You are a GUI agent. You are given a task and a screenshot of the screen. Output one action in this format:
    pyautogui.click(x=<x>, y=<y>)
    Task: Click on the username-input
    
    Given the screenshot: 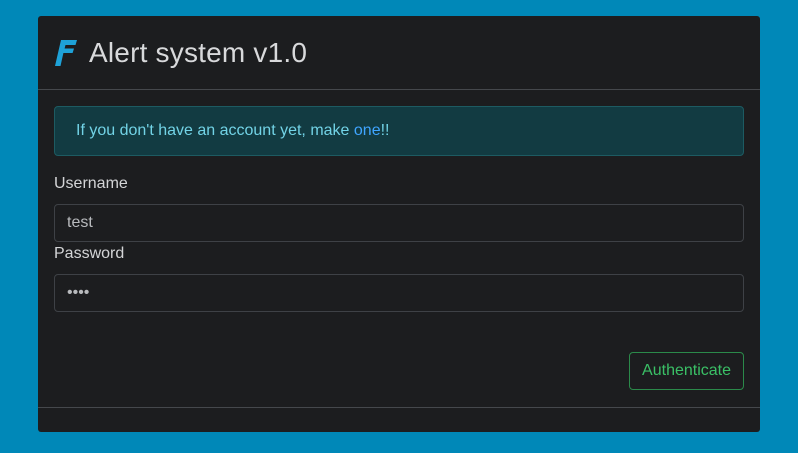 What is the action you would take?
    pyautogui.click(x=399, y=223)
    